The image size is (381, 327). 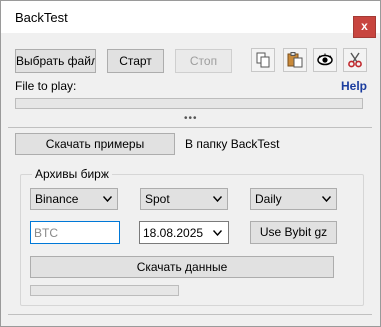 I want to click on start-button: Старт, so click(x=135, y=61).